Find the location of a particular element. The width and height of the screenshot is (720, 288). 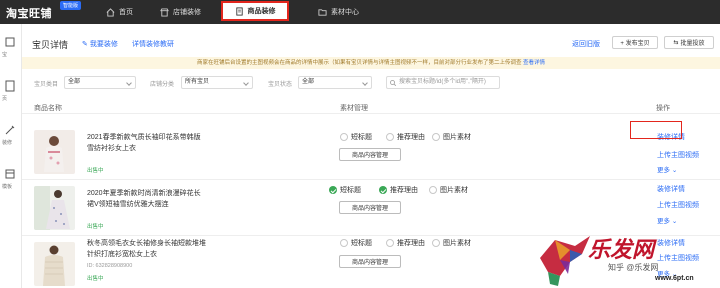

column-ops: 操作 is located at coordinates (663, 108).